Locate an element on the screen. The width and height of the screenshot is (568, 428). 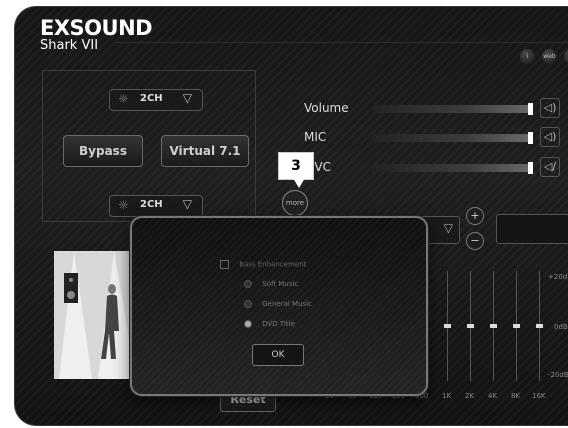
ok-button: OK is located at coordinates (278, 355).